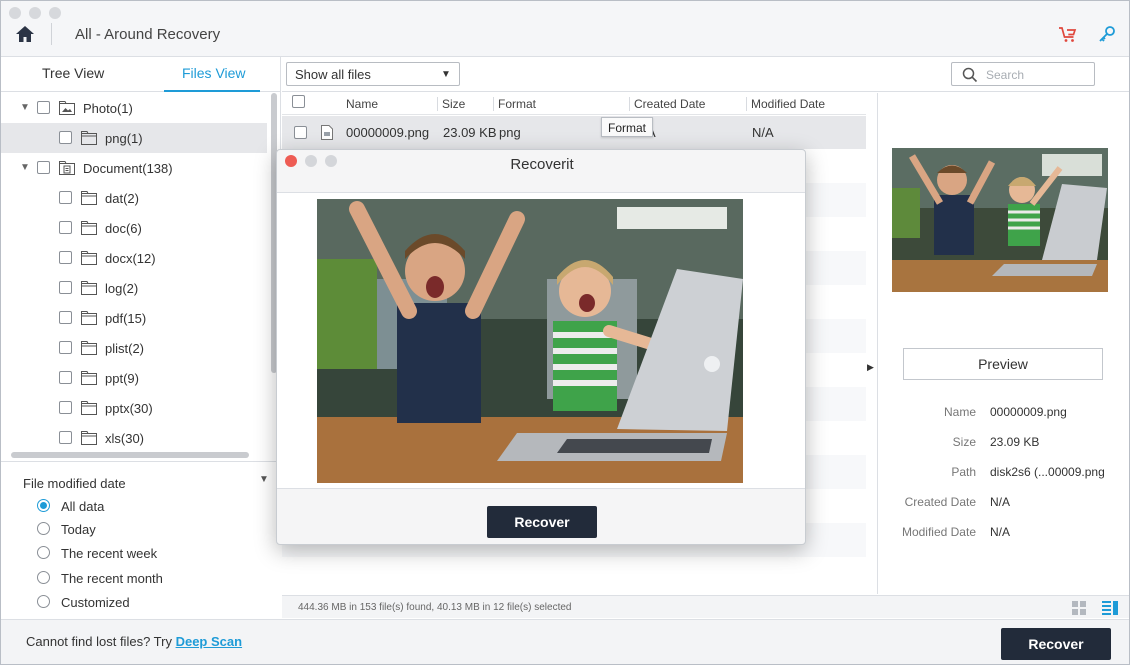 The image size is (1130, 665). Describe the element at coordinates (517, 104) in the screenshot. I see `column-format: Format` at that location.